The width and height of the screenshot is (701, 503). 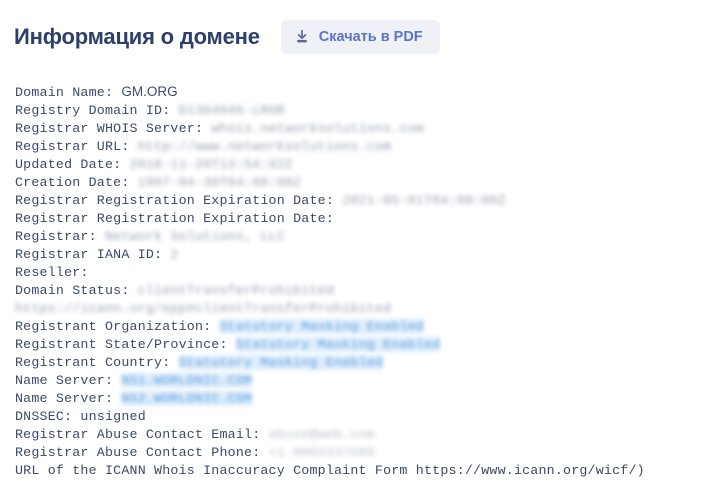 I want to click on whois-line: Registrar Registration Expiration Date:, so click(x=354, y=219).